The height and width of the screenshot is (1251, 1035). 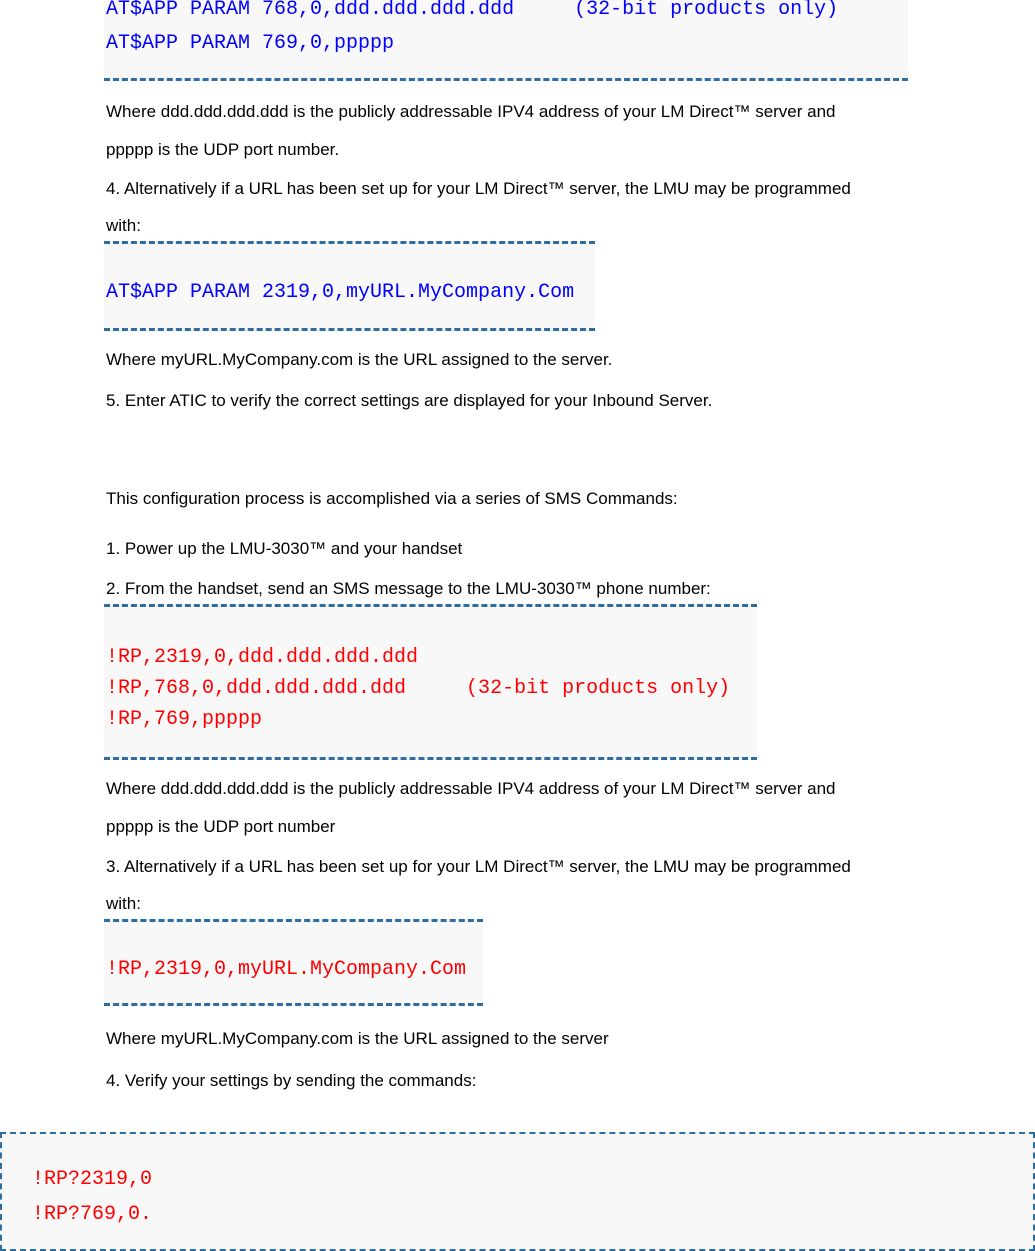 What do you see at coordinates (221, 826) in the screenshot?
I see `sms-para-where-ip-line2: ppppp is the UDP port number` at bounding box center [221, 826].